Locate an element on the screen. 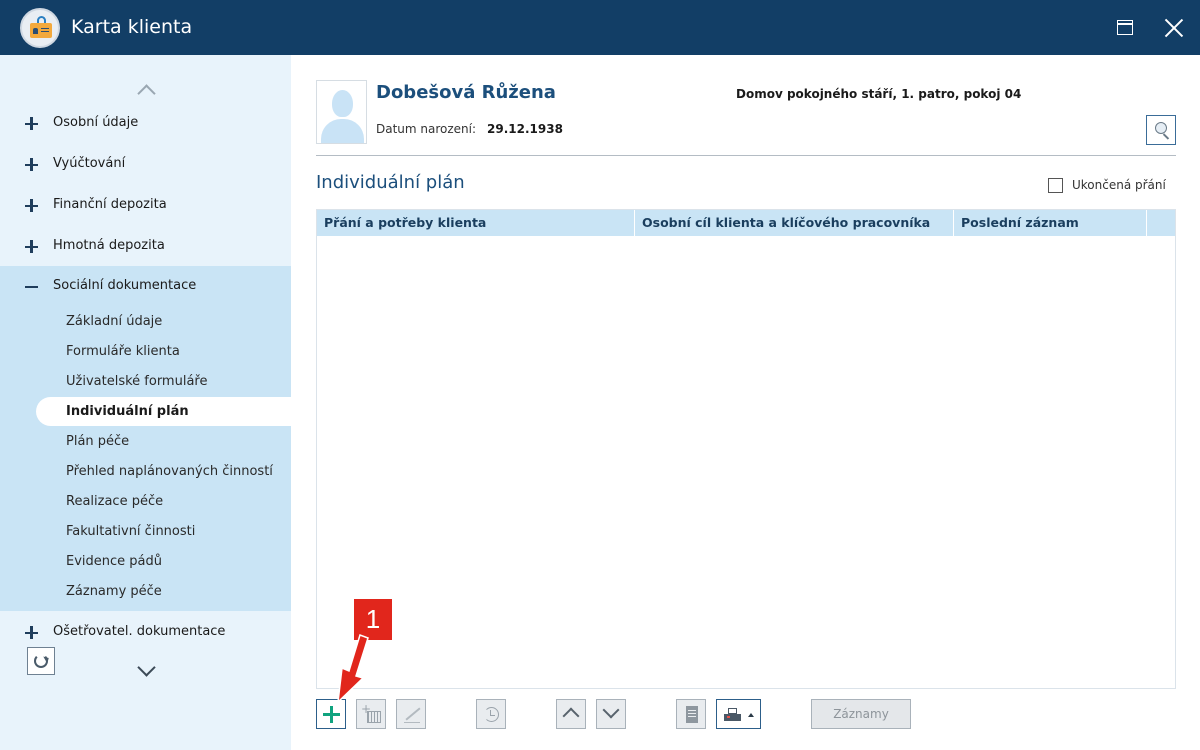 The height and width of the screenshot is (750, 1200). window-title: Karta klienta is located at coordinates (132, 27).